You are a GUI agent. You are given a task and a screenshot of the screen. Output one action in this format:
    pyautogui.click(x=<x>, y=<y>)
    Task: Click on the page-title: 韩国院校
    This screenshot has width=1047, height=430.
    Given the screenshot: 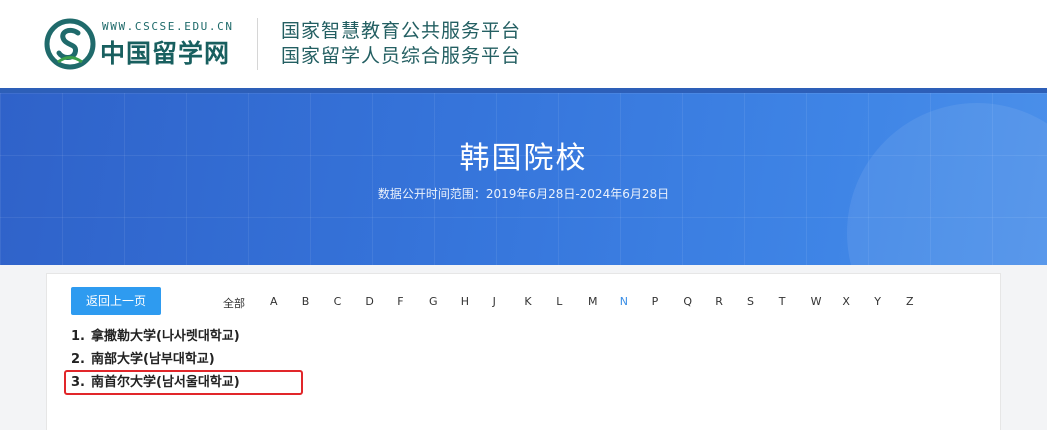 What is the action you would take?
    pyautogui.click(x=523, y=158)
    